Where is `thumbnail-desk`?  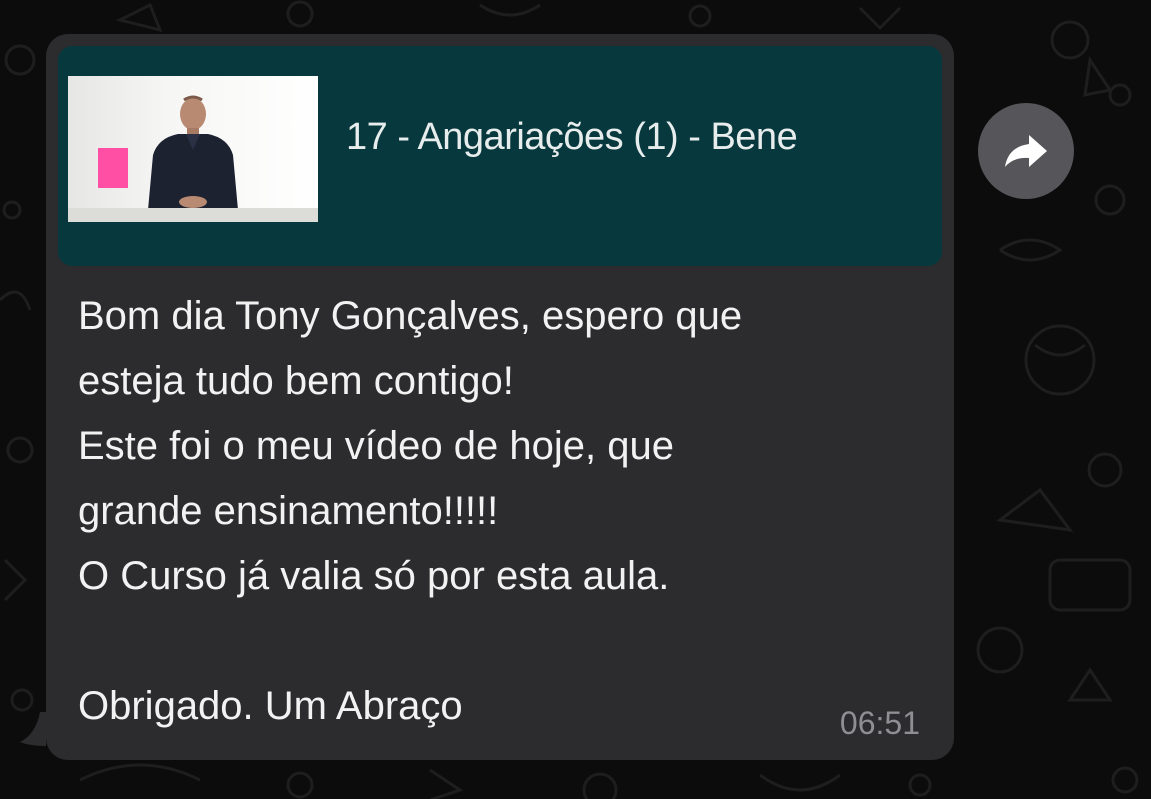
thumbnail-desk is located at coordinates (193, 215).